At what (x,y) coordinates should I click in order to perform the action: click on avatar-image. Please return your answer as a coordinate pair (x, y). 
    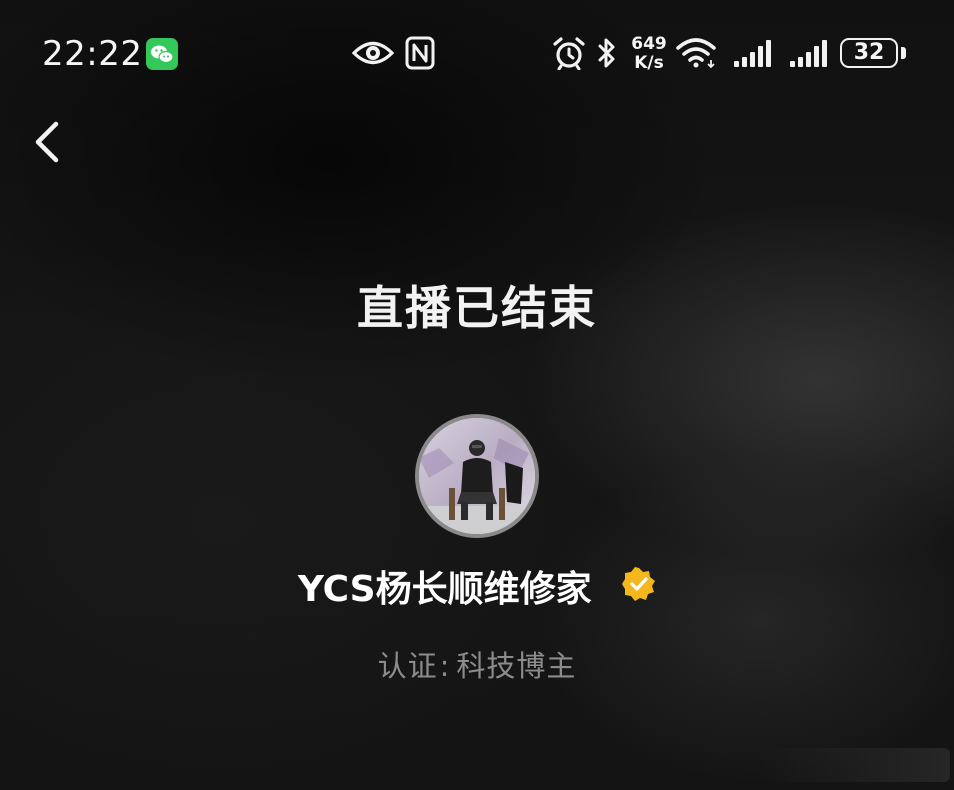
    Looking at the image, I should click on (477, 476).